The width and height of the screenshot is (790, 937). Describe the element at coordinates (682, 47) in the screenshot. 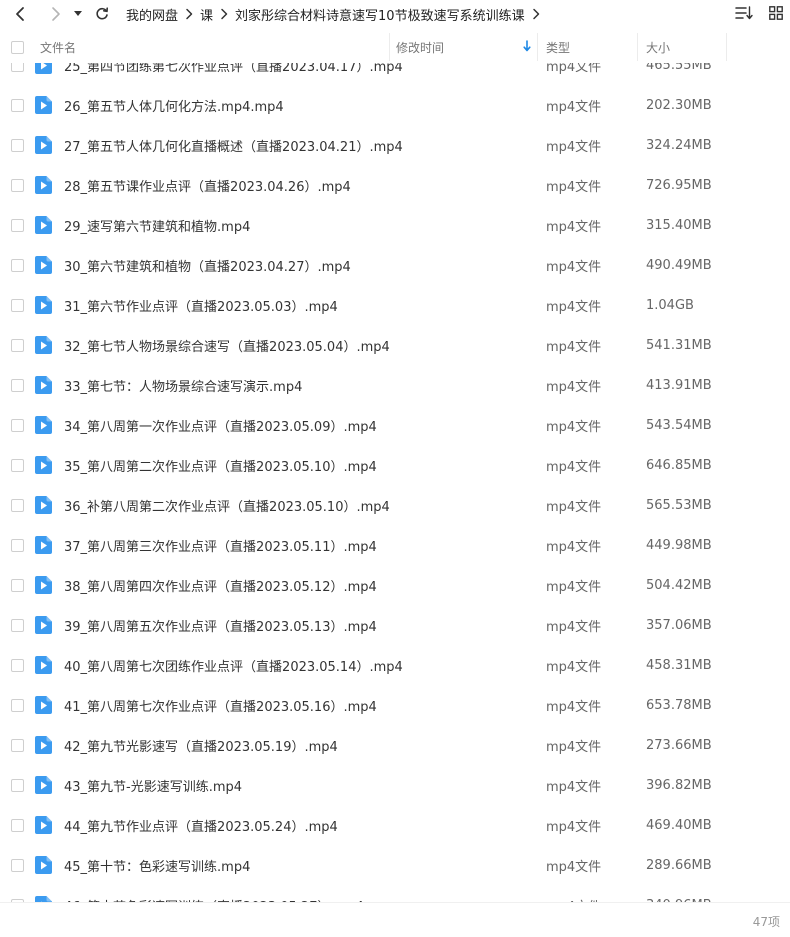

I see `column-header-size: 大小` at that location.